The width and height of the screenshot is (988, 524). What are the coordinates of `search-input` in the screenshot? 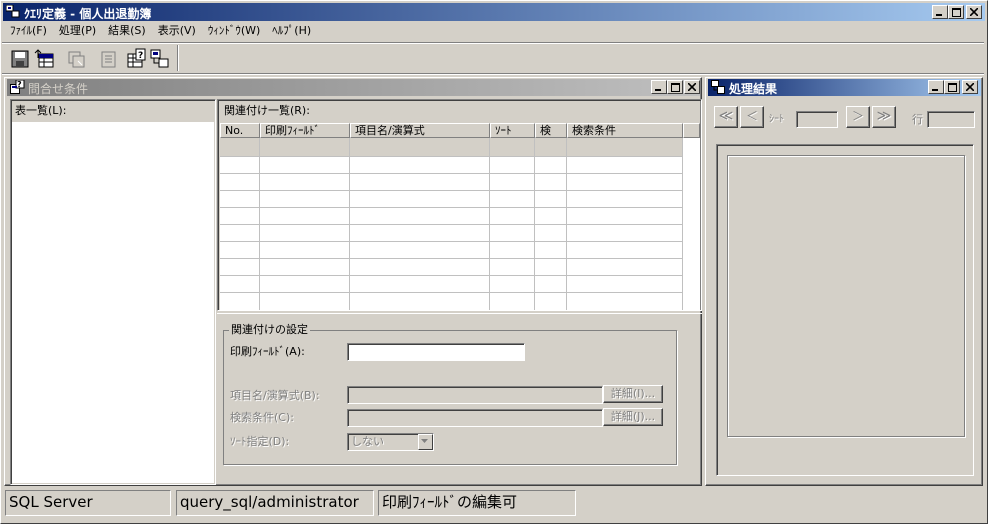 It's located at (475, 418).